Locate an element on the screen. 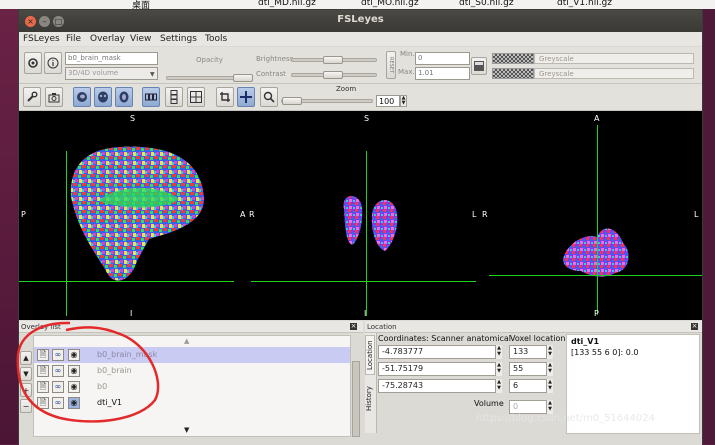  red-annotation-scribble is located at coordinates (88, 372).